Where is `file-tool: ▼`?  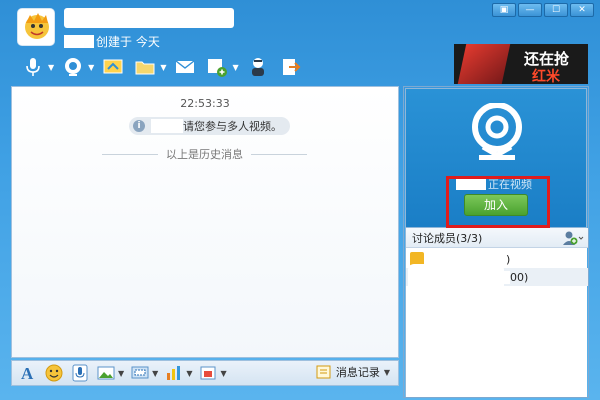
file-tool: ▼ is located at coordinates (149, 67).